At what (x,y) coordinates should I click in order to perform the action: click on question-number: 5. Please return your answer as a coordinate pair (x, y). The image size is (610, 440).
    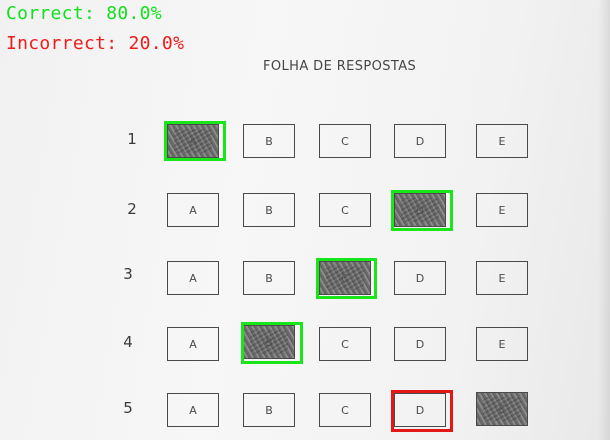
    Looking at the image, I should click on (128, 408).